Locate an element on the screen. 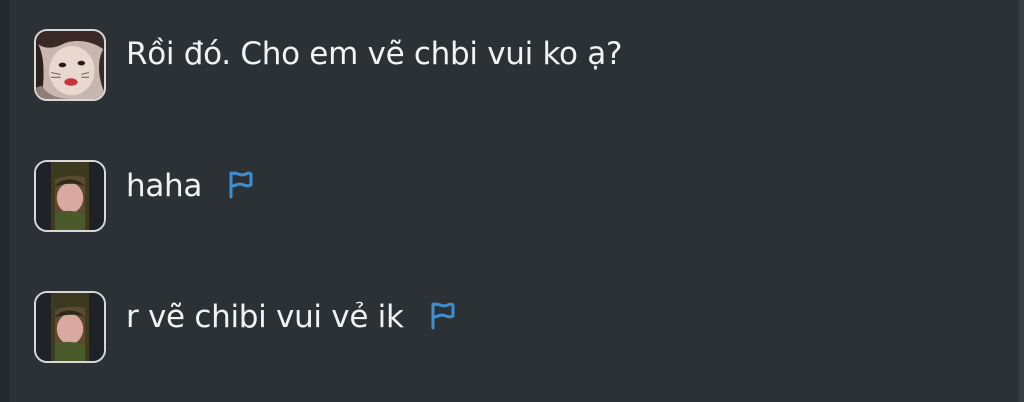 The height and width of the screenshot is (402, 1024). chat-message: haha is located at coordinates (144, 198).